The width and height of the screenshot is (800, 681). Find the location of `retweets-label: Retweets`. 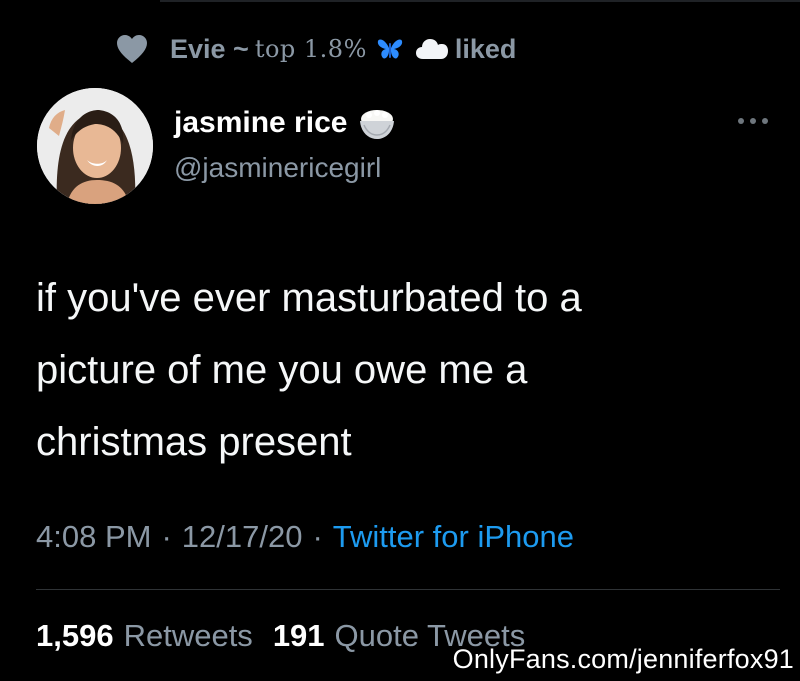

retweets-label: Retweets is located at coordinates (188, 636).